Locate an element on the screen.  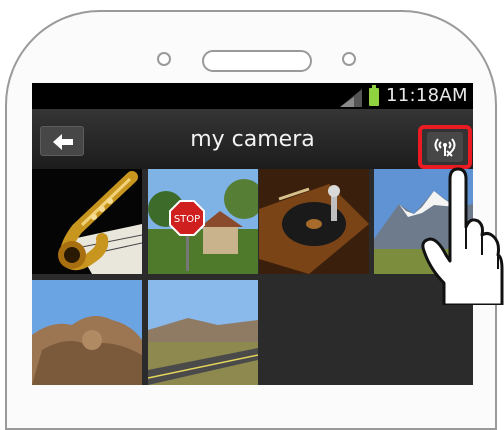
remote-shooting-button is located at coordinates (445, 147).